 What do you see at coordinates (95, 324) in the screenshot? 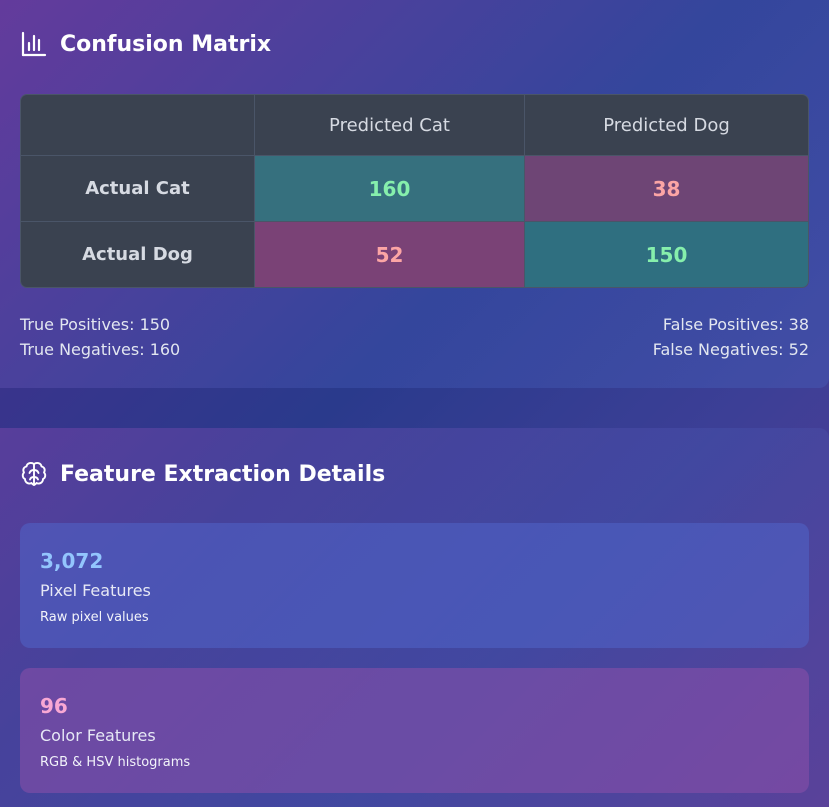
I see `true-positives-stat: True Positives: 150` at bounding box center [95, 324].